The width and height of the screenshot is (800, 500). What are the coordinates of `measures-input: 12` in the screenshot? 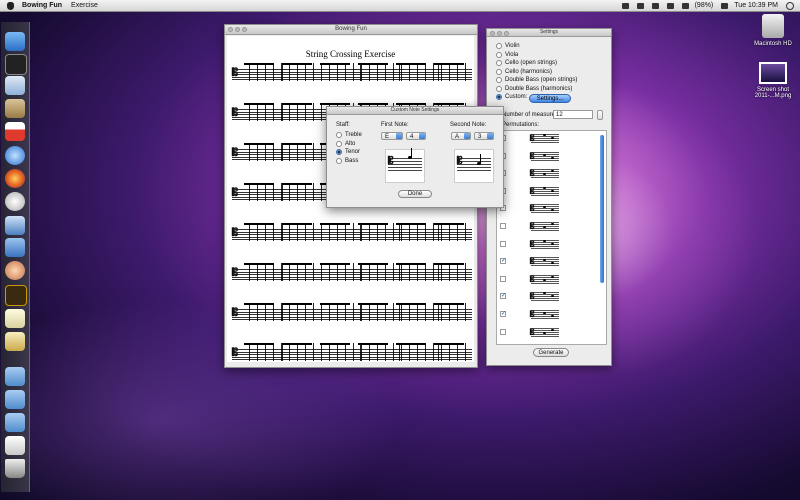 It's located at (573, 114).